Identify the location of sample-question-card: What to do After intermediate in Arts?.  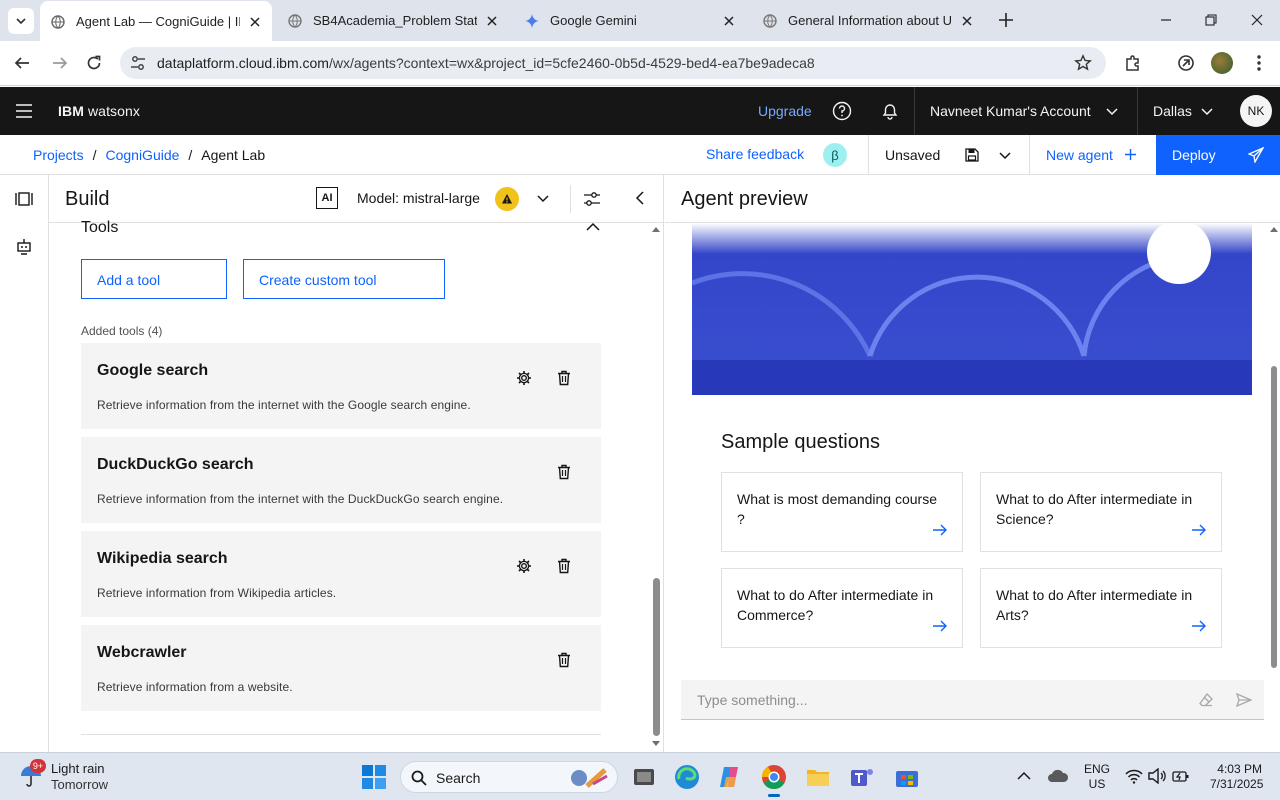
(1101, 608).